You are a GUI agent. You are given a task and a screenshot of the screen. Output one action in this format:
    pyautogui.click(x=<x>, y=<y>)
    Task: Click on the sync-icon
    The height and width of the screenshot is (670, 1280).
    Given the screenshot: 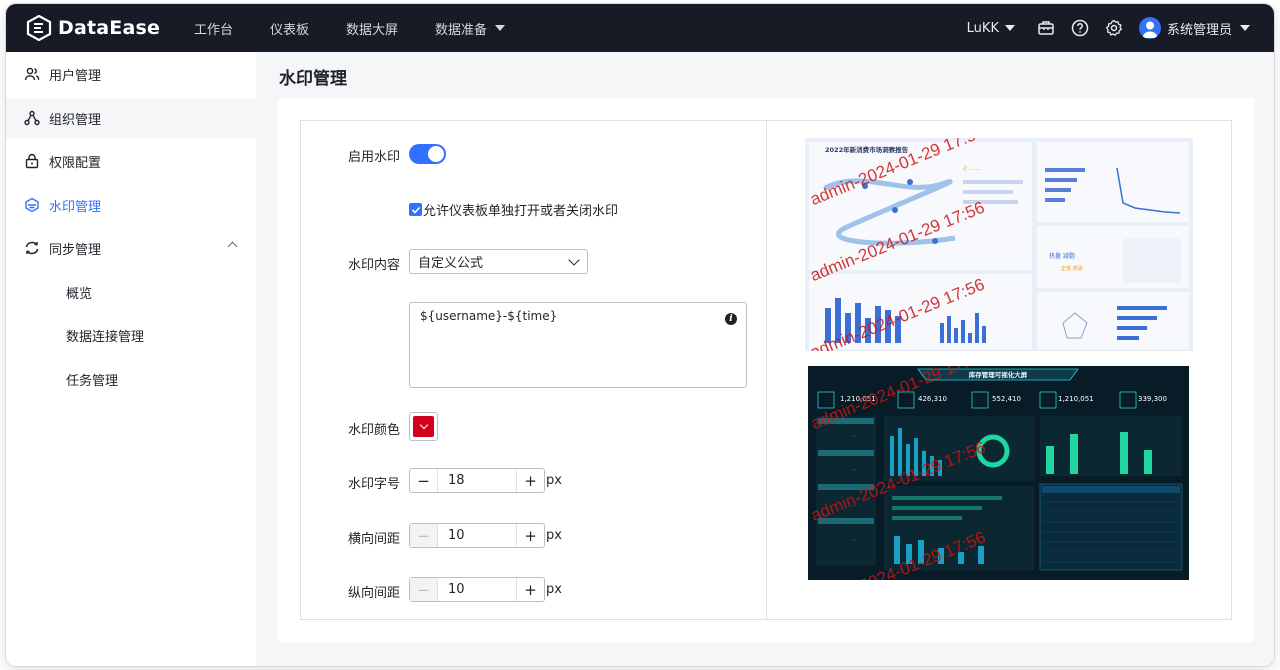 What is the action you would take?
    pyautogui.click(x=32, y=248)
    